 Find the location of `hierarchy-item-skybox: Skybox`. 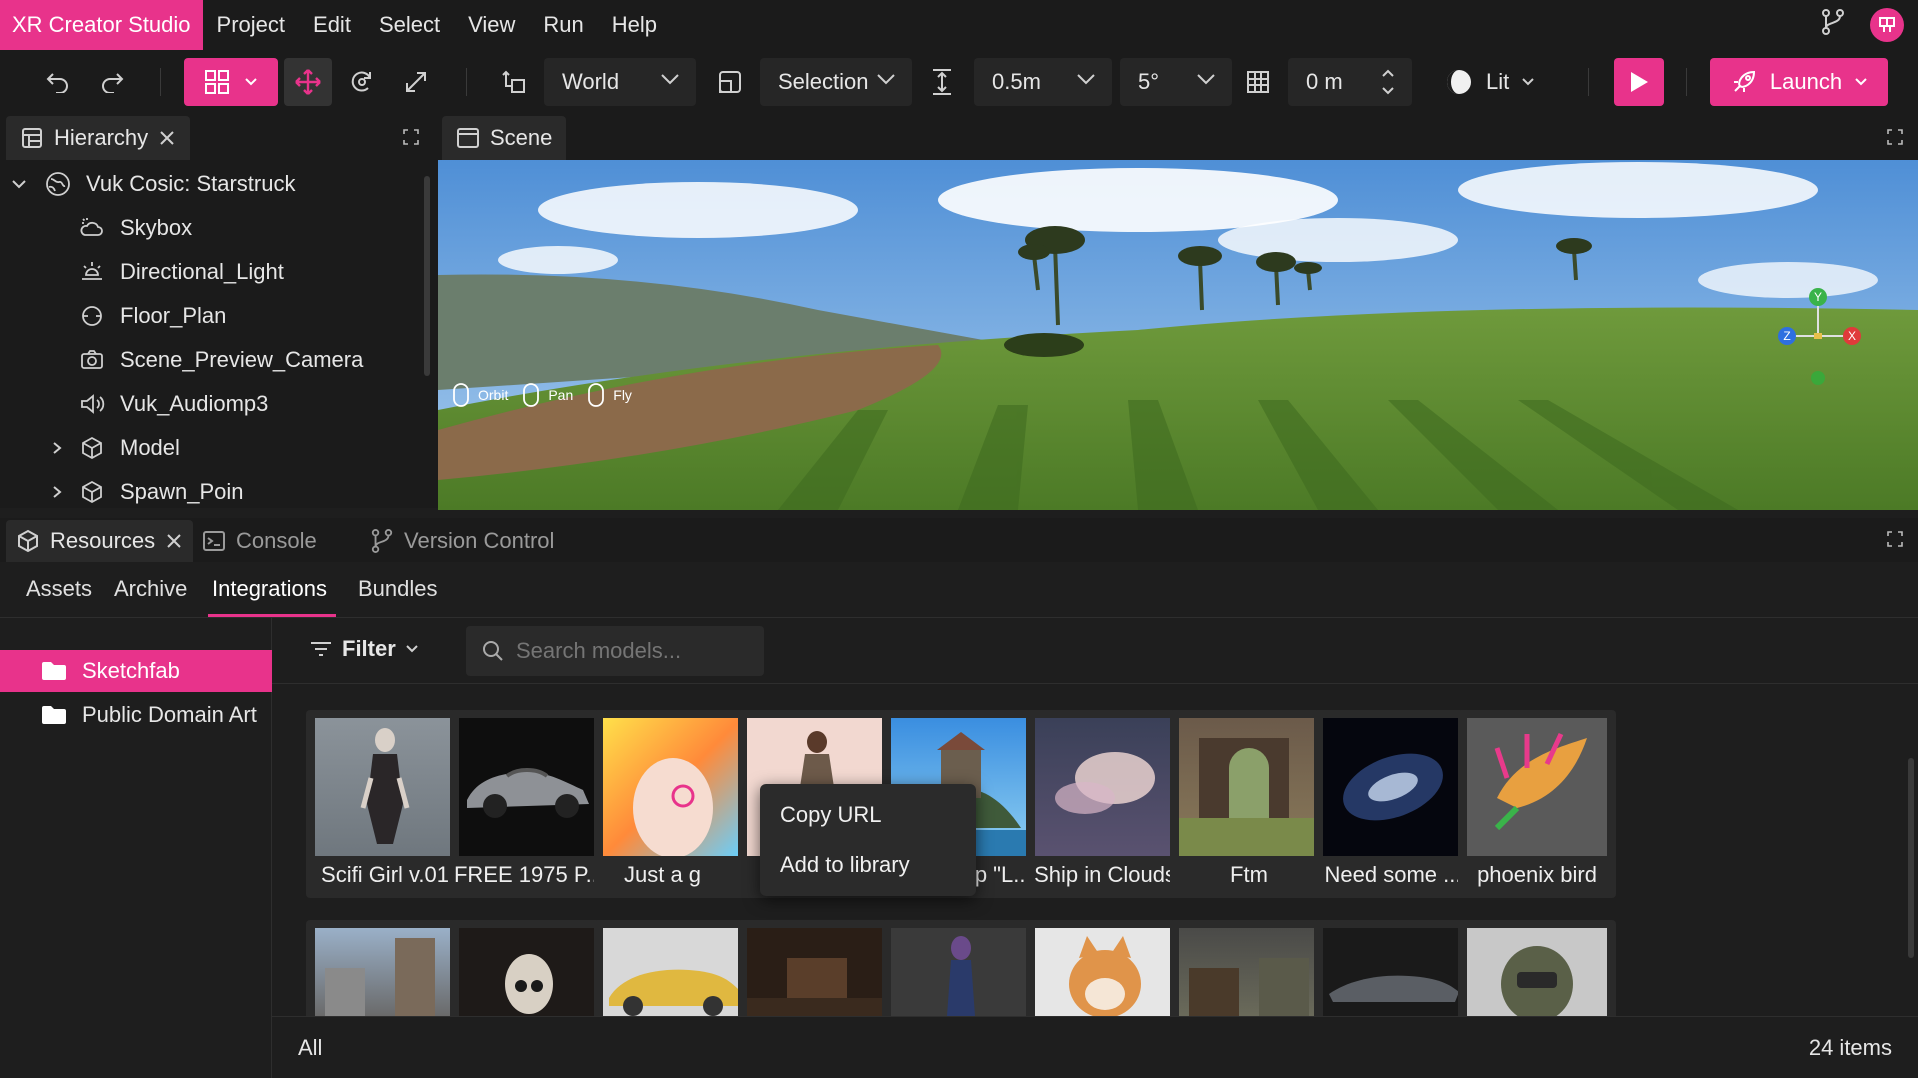

hierarchy-item-skybox: Skybox is located at coordinates (210, 228).